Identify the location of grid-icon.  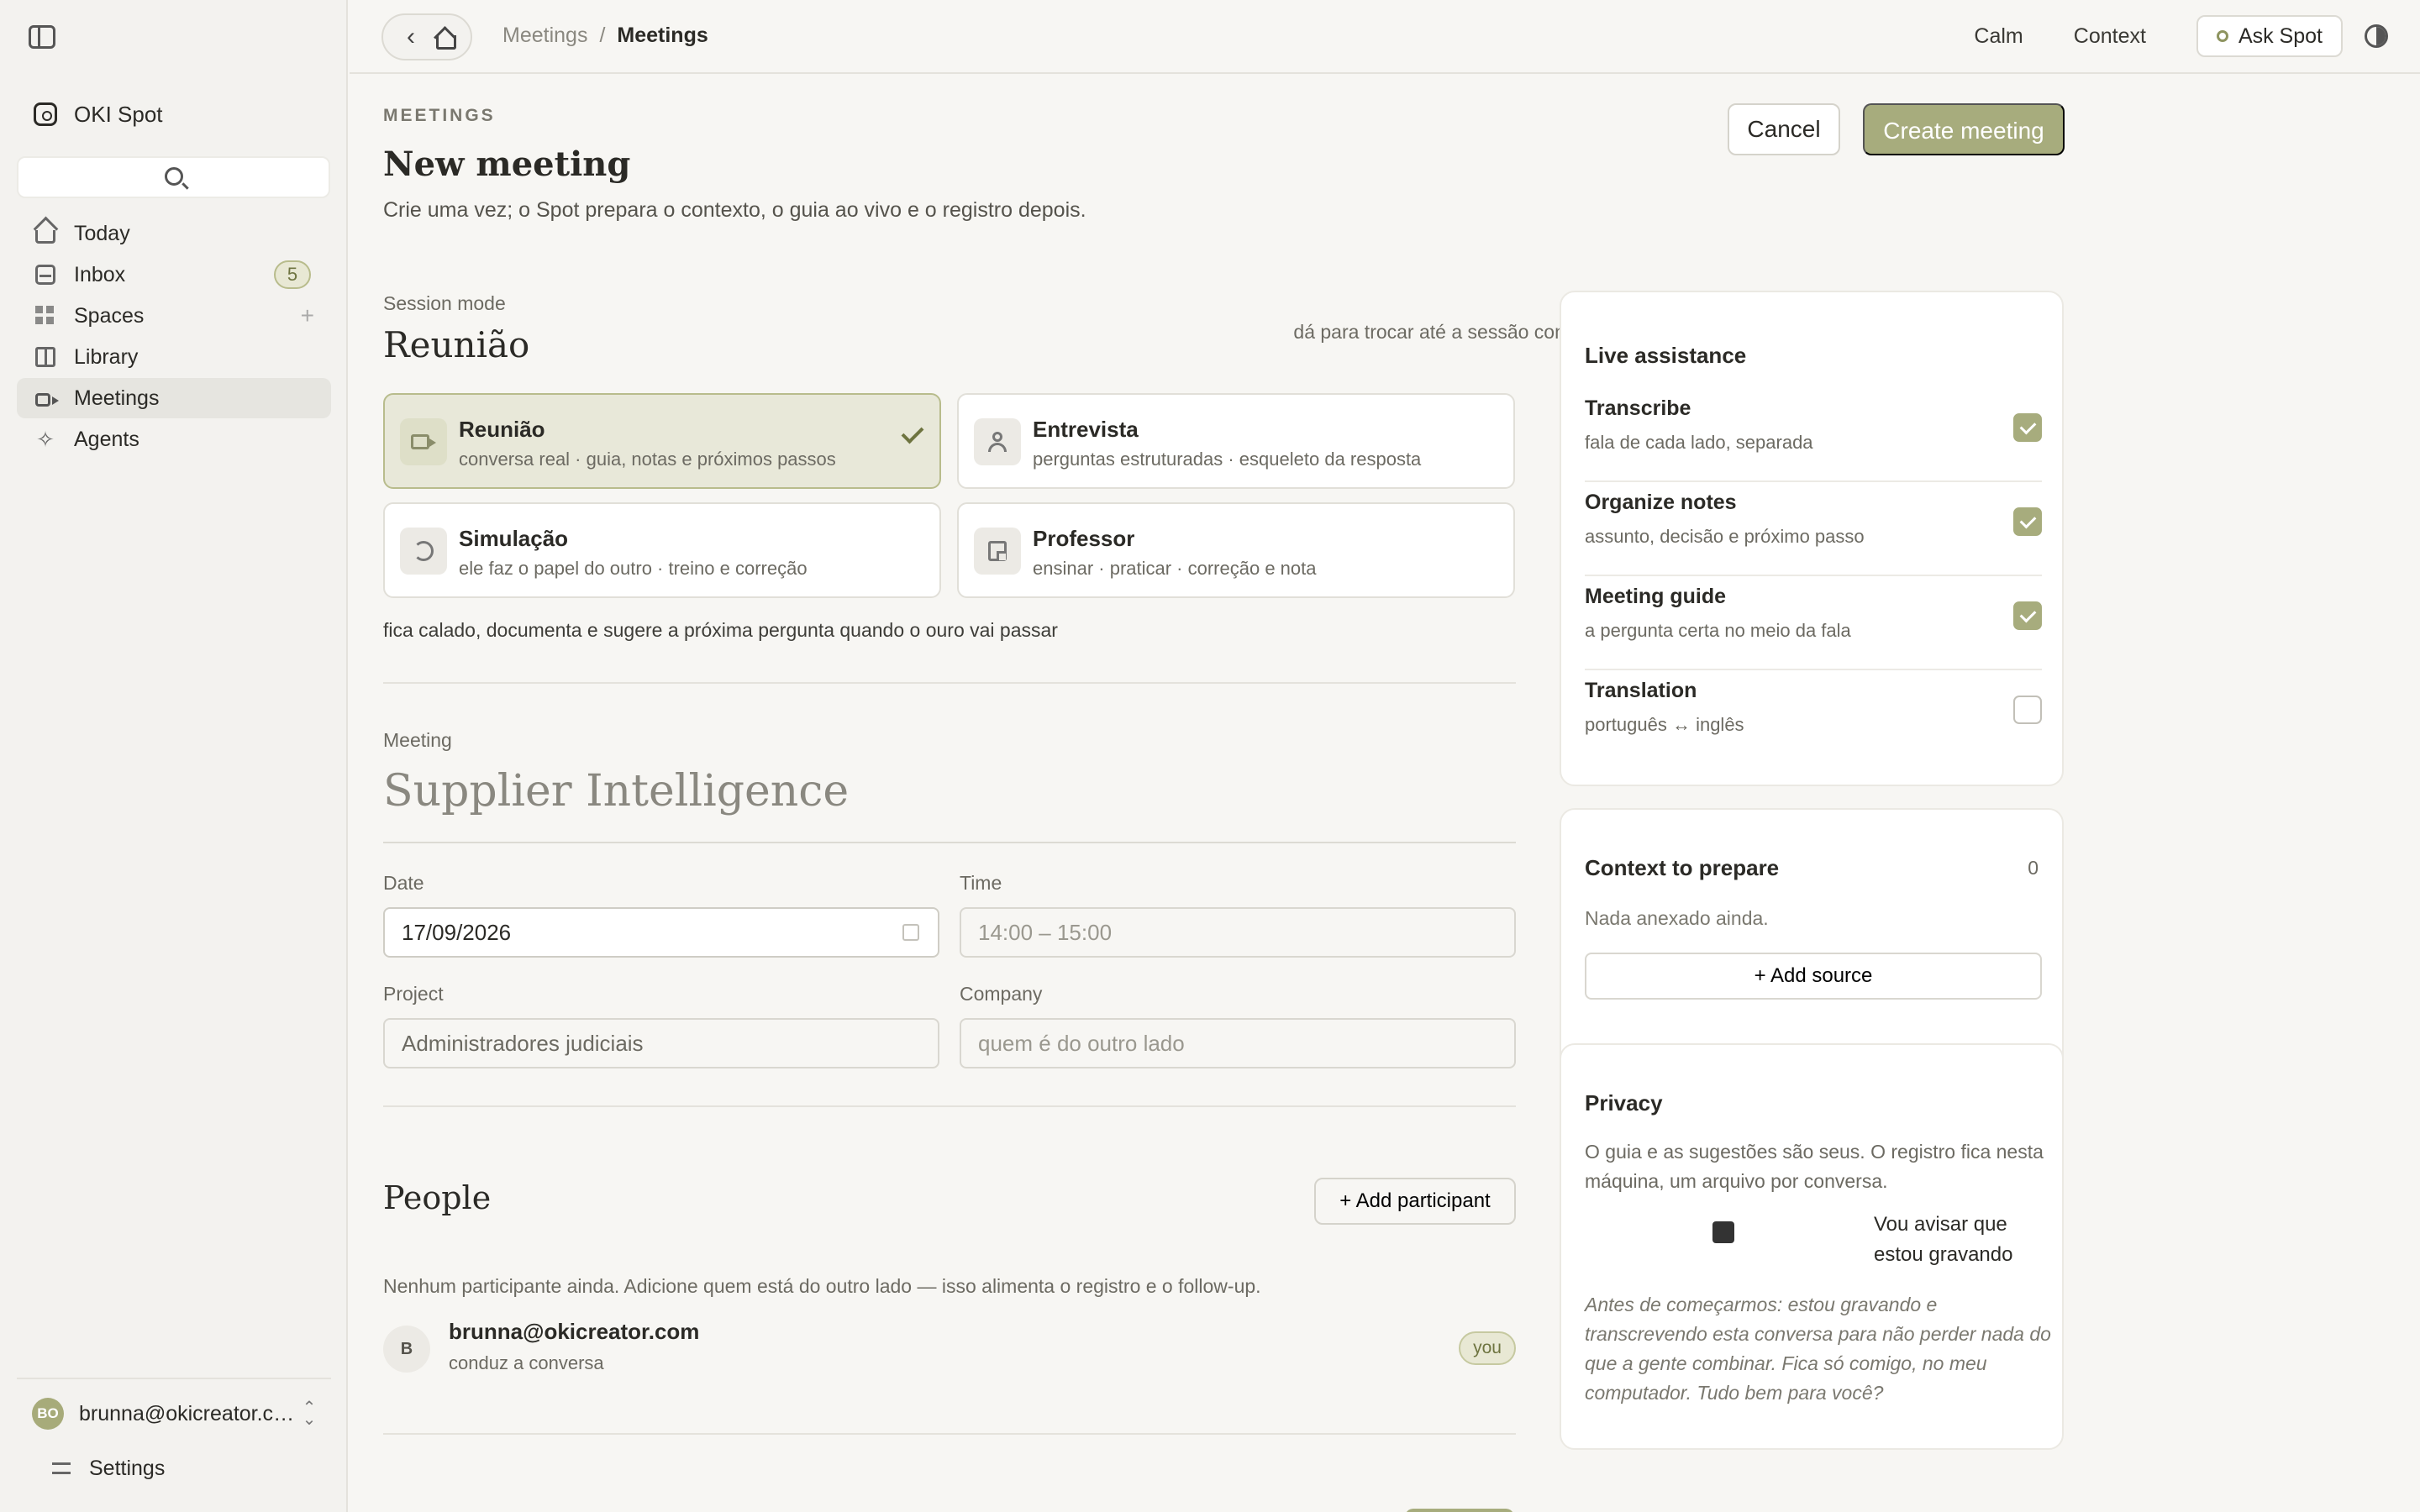
(45, 316).